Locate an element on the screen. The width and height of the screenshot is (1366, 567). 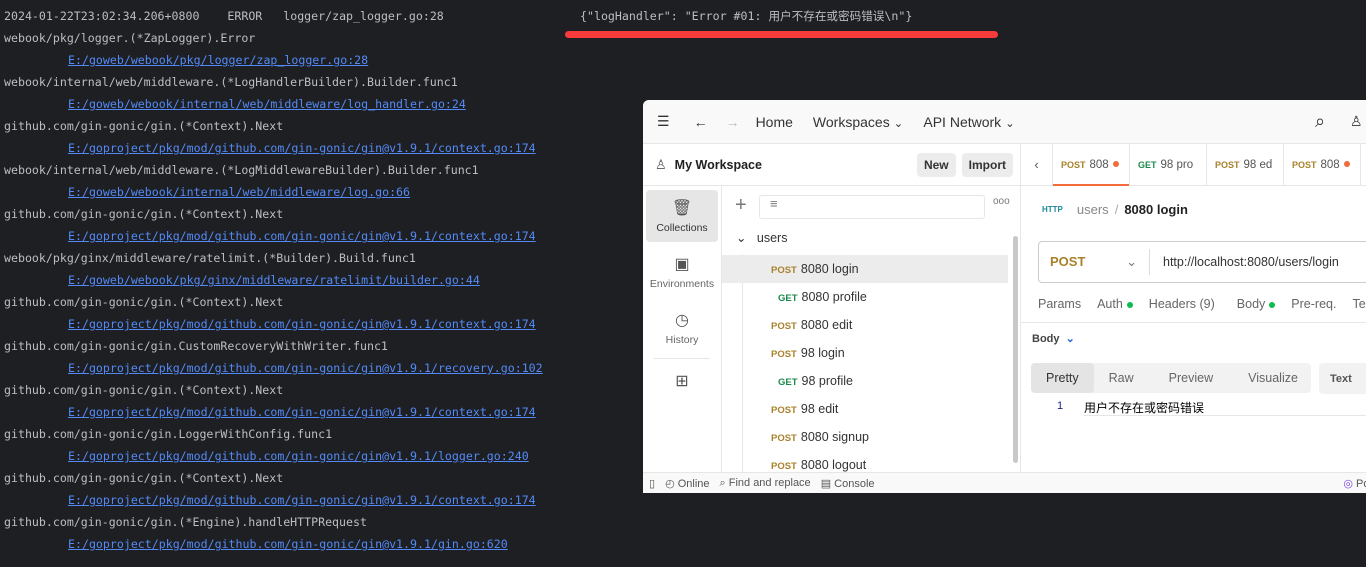
history-icon: ◷ is located at coordinates (682, 320).